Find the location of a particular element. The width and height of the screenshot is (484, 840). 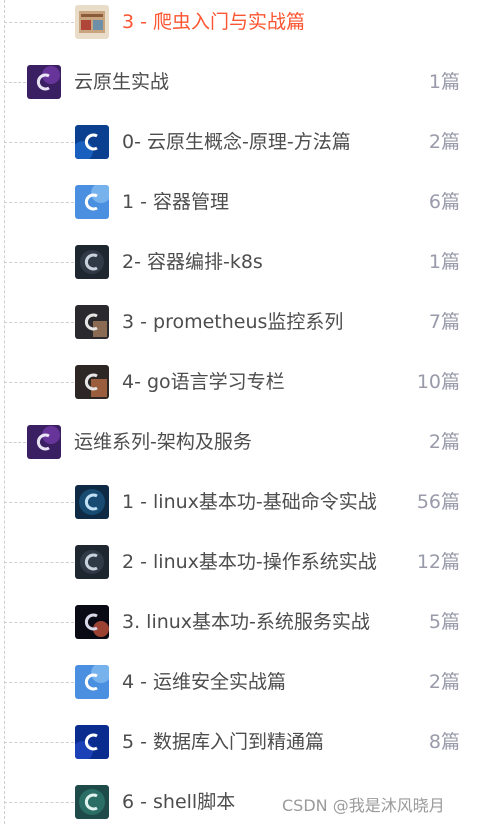

tree-item-ops-security: 4 - 运维安全实战篇 2篇 is located at coordinates (242, 690).